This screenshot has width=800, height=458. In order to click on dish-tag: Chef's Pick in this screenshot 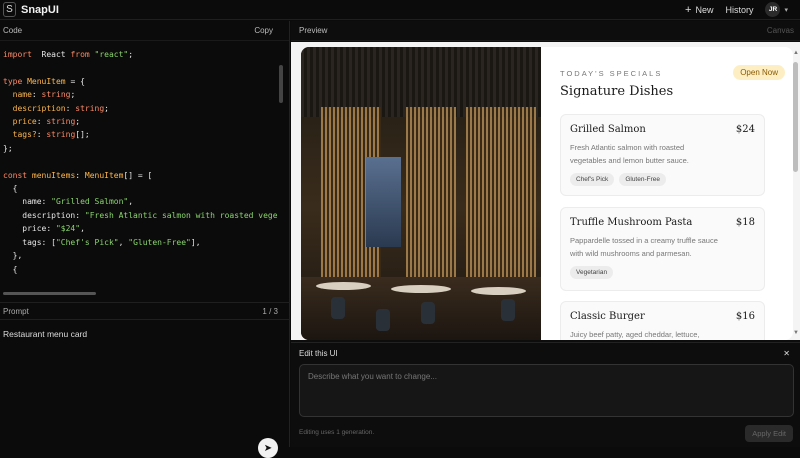, I will do `click(592, 179)`.